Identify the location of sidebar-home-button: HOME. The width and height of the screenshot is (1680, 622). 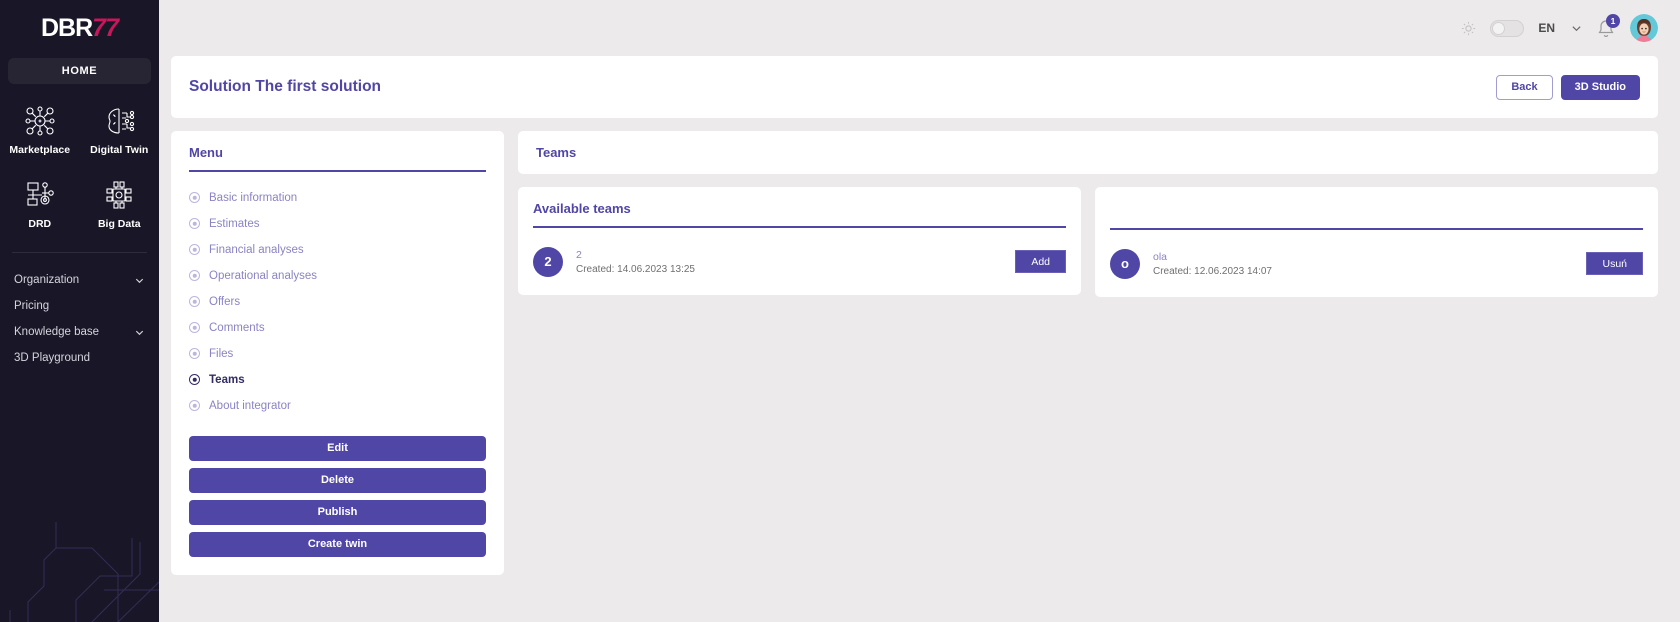
(79, 71).